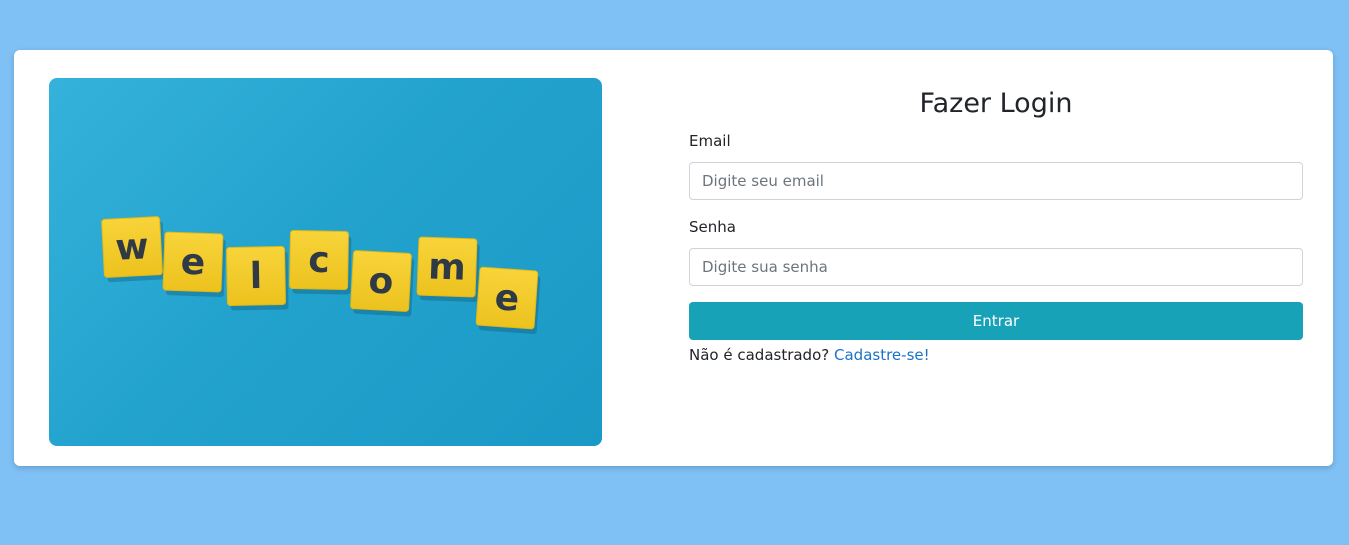  I want to click on tile-letter: c, so click(319, 260).